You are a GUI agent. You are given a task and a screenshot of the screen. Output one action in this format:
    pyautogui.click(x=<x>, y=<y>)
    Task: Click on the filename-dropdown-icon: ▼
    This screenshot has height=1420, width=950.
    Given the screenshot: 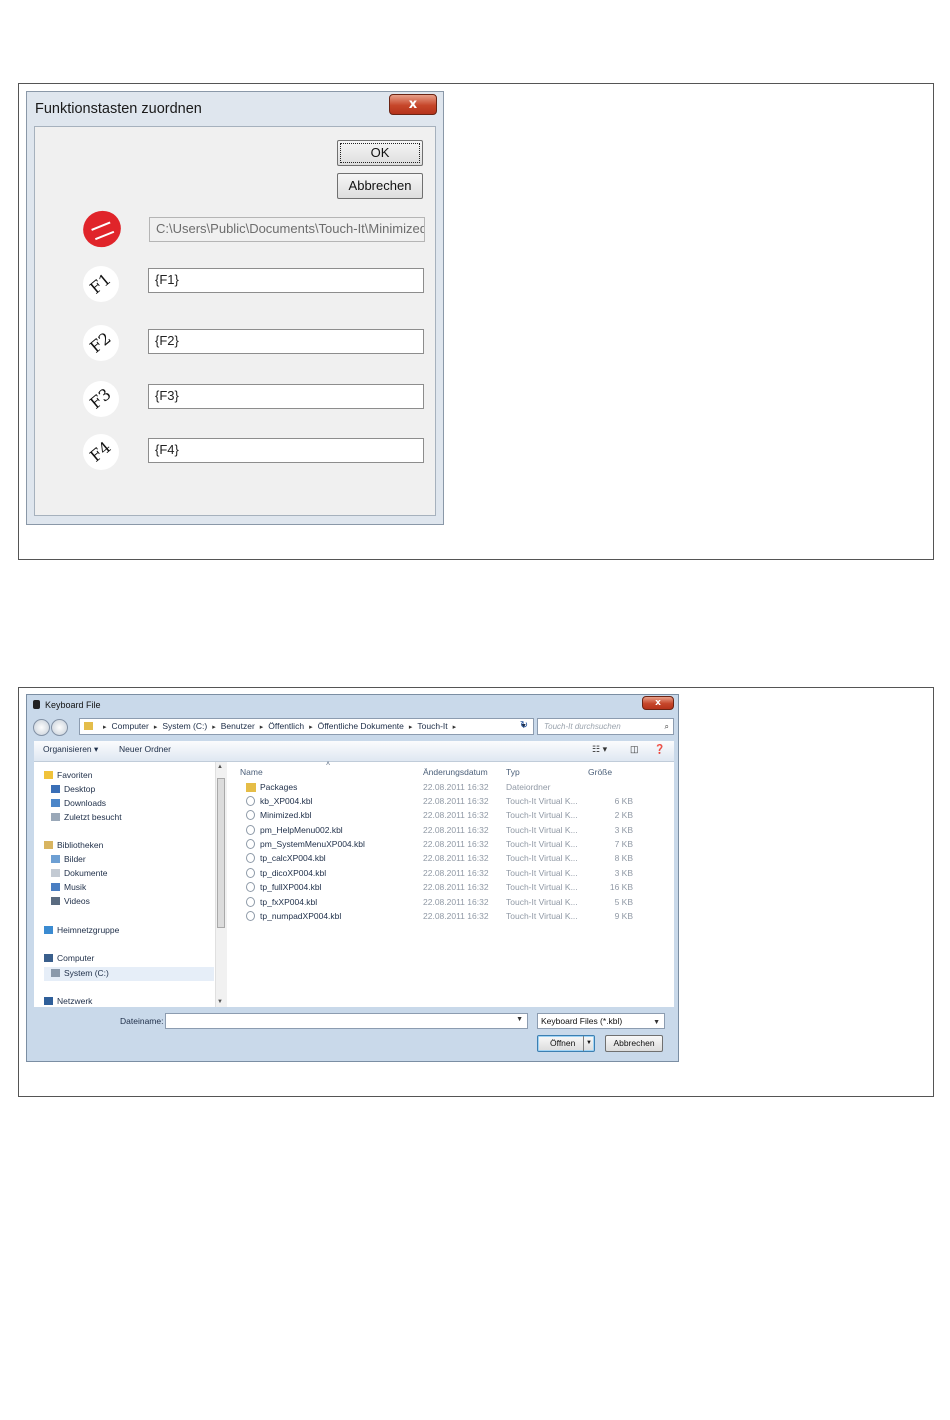 What is the action you would take?
    pyautogui.click(x=519, y=1019)
    